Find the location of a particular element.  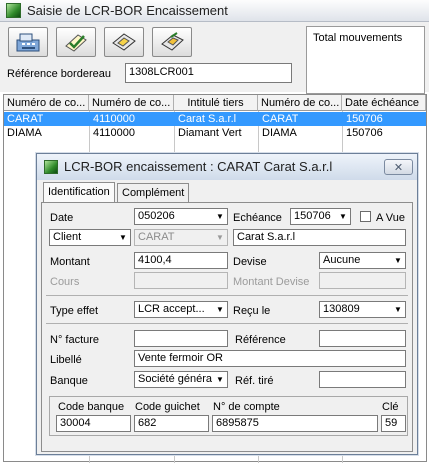

recu-le-value: 130809 is located at coordinates (341, 309).